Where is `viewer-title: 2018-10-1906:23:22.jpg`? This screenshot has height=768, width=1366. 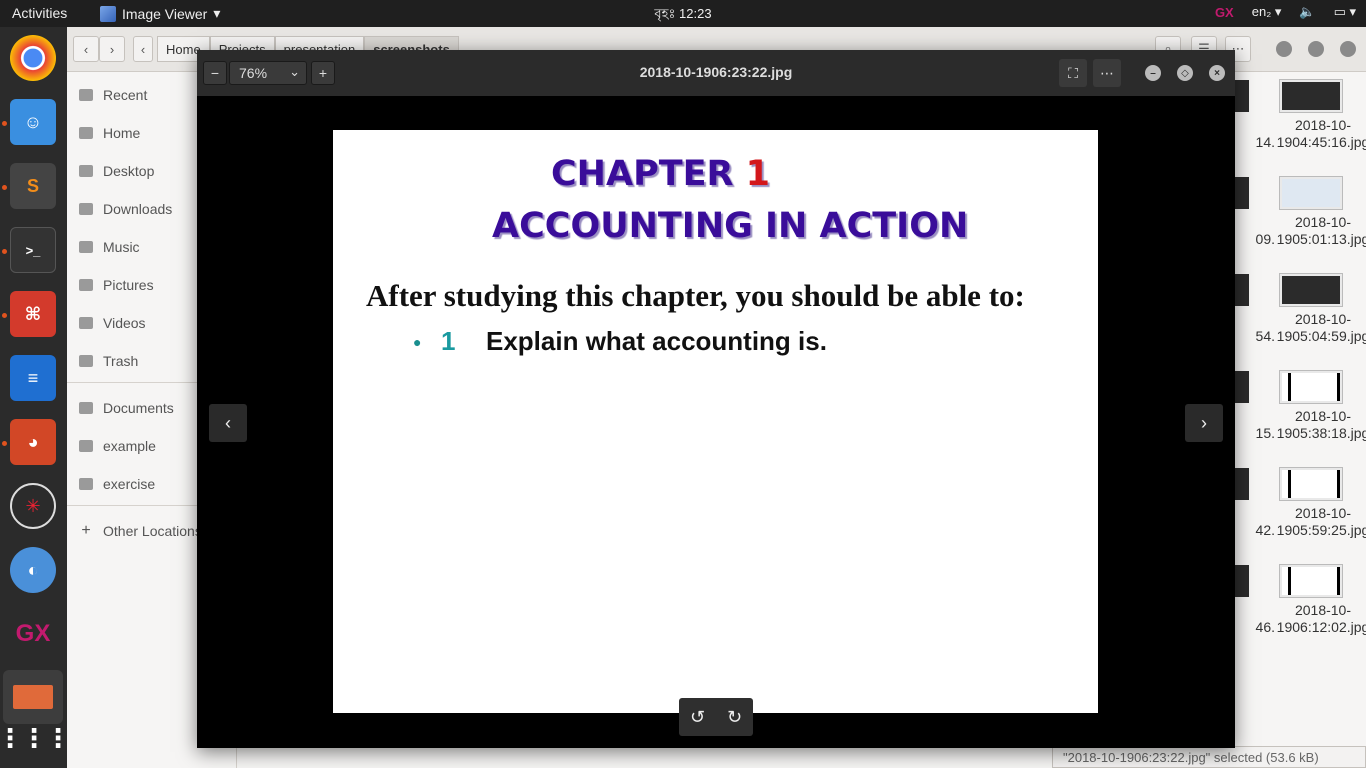
viewer-title: 2018-10-1906:23:22.jpg is located at coordinates (716, 72).